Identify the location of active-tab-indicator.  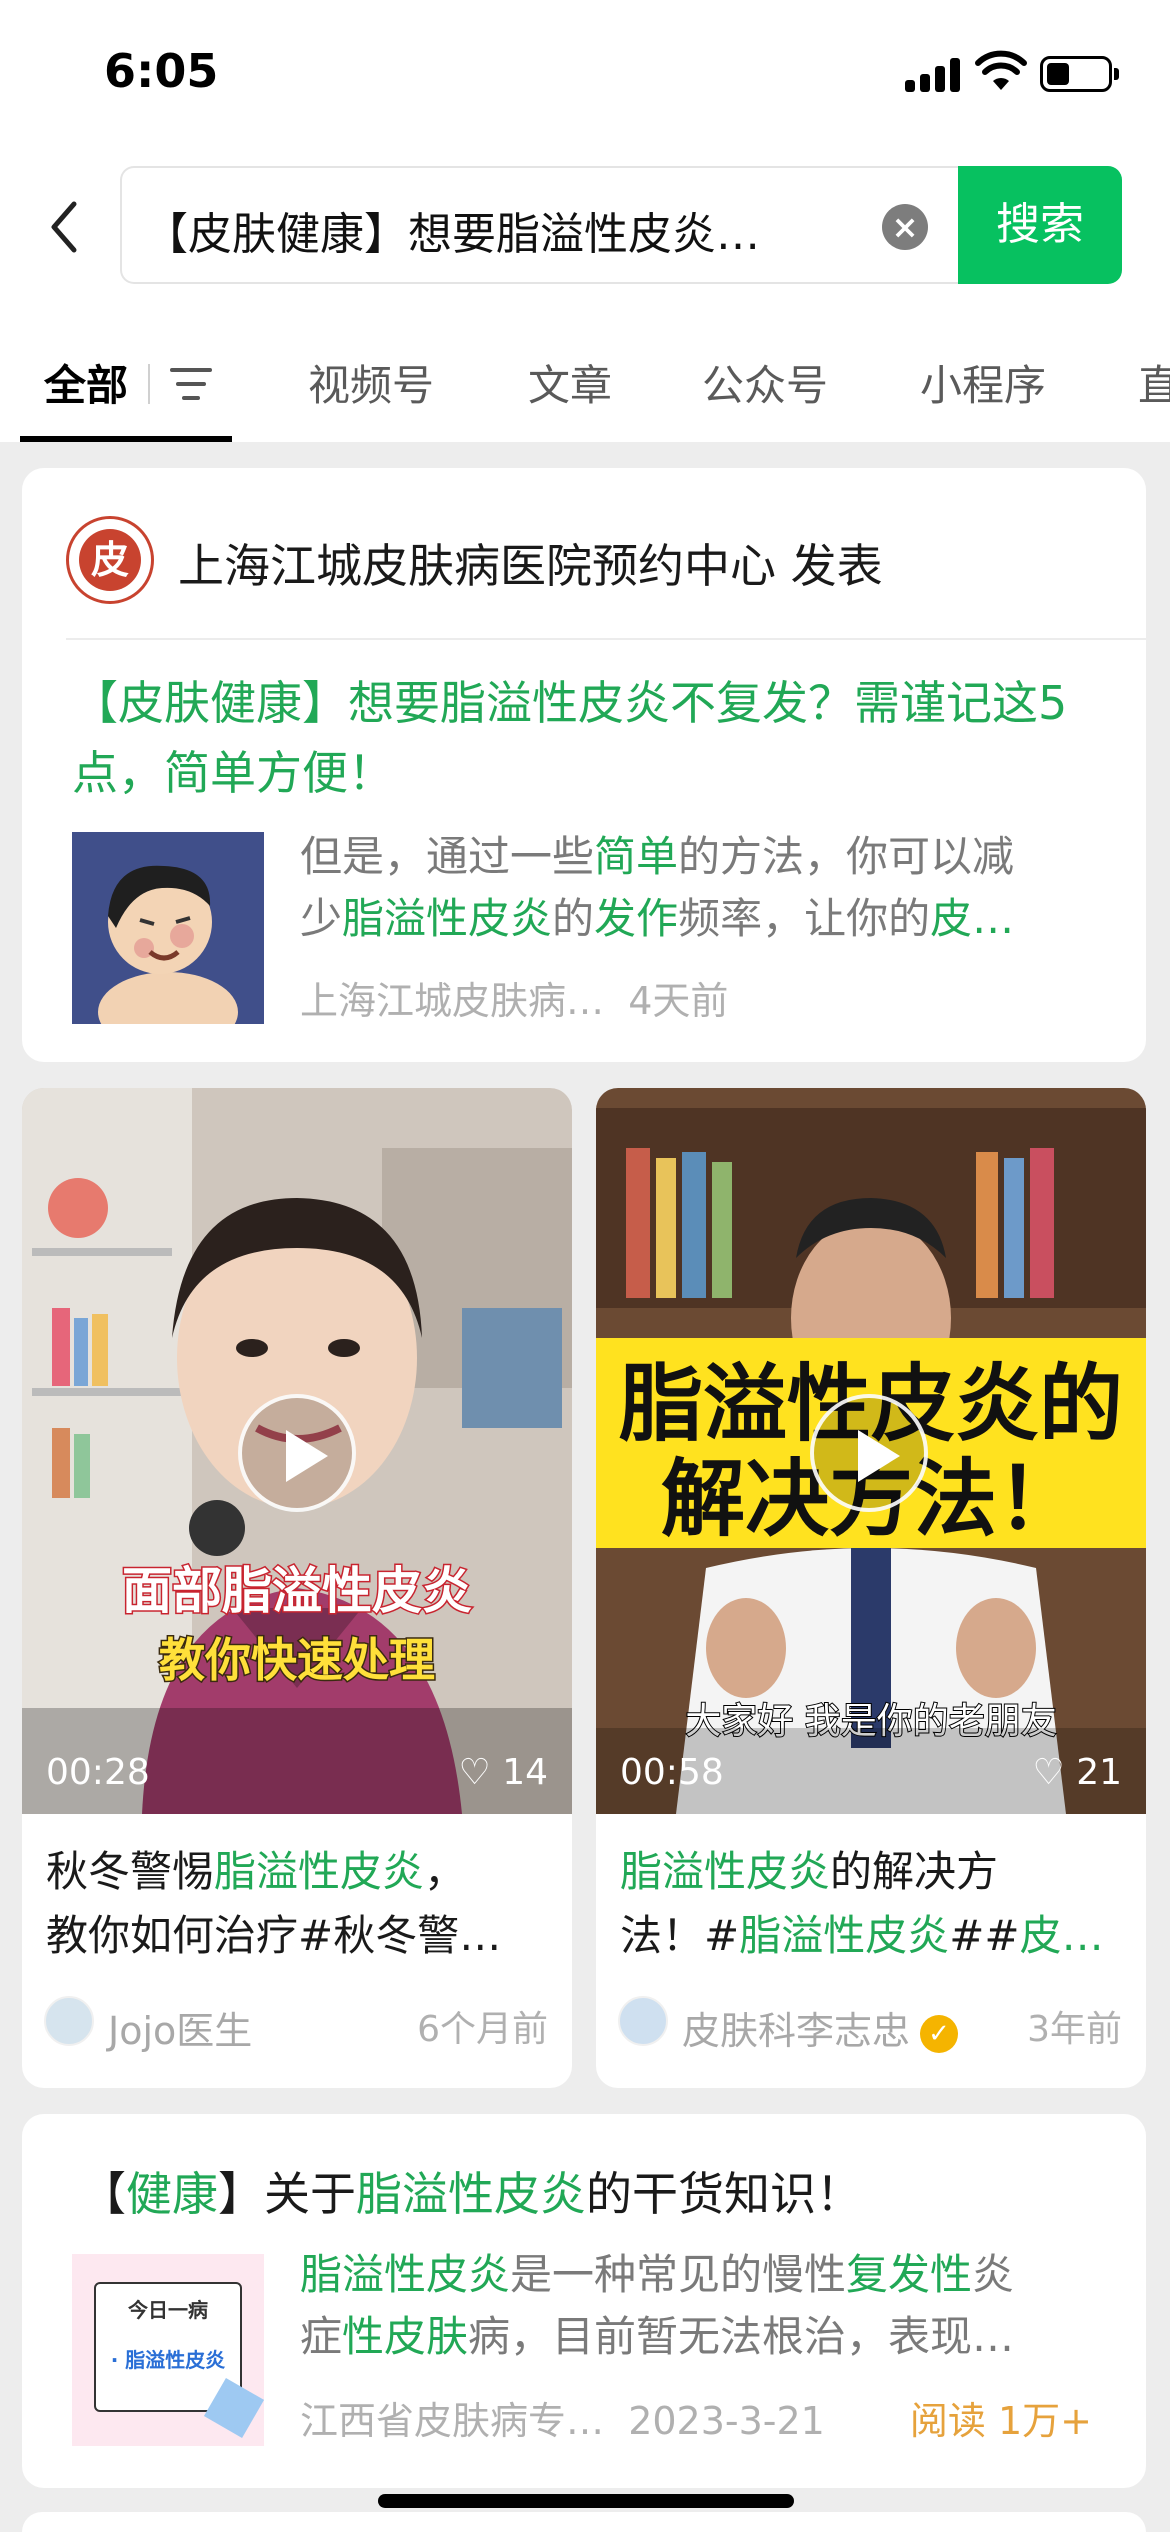
(126, 439).